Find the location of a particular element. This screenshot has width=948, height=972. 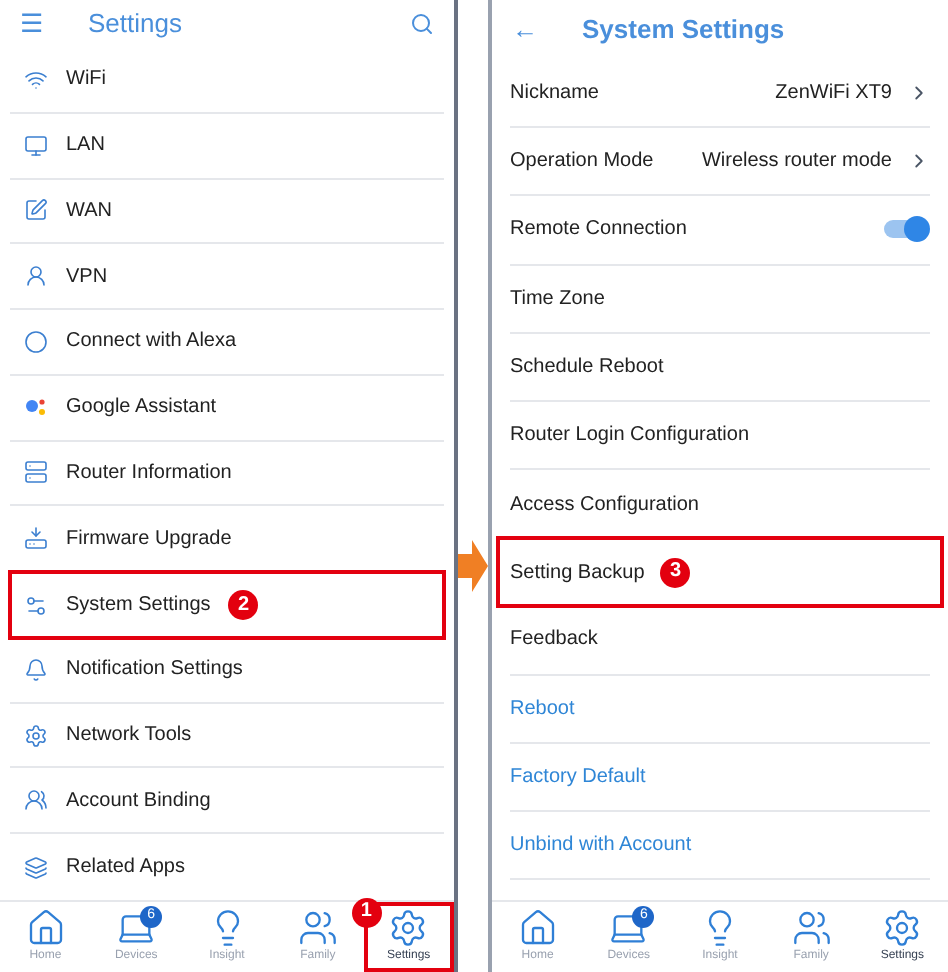

arrow-icon is located at coordinates (473, 566).